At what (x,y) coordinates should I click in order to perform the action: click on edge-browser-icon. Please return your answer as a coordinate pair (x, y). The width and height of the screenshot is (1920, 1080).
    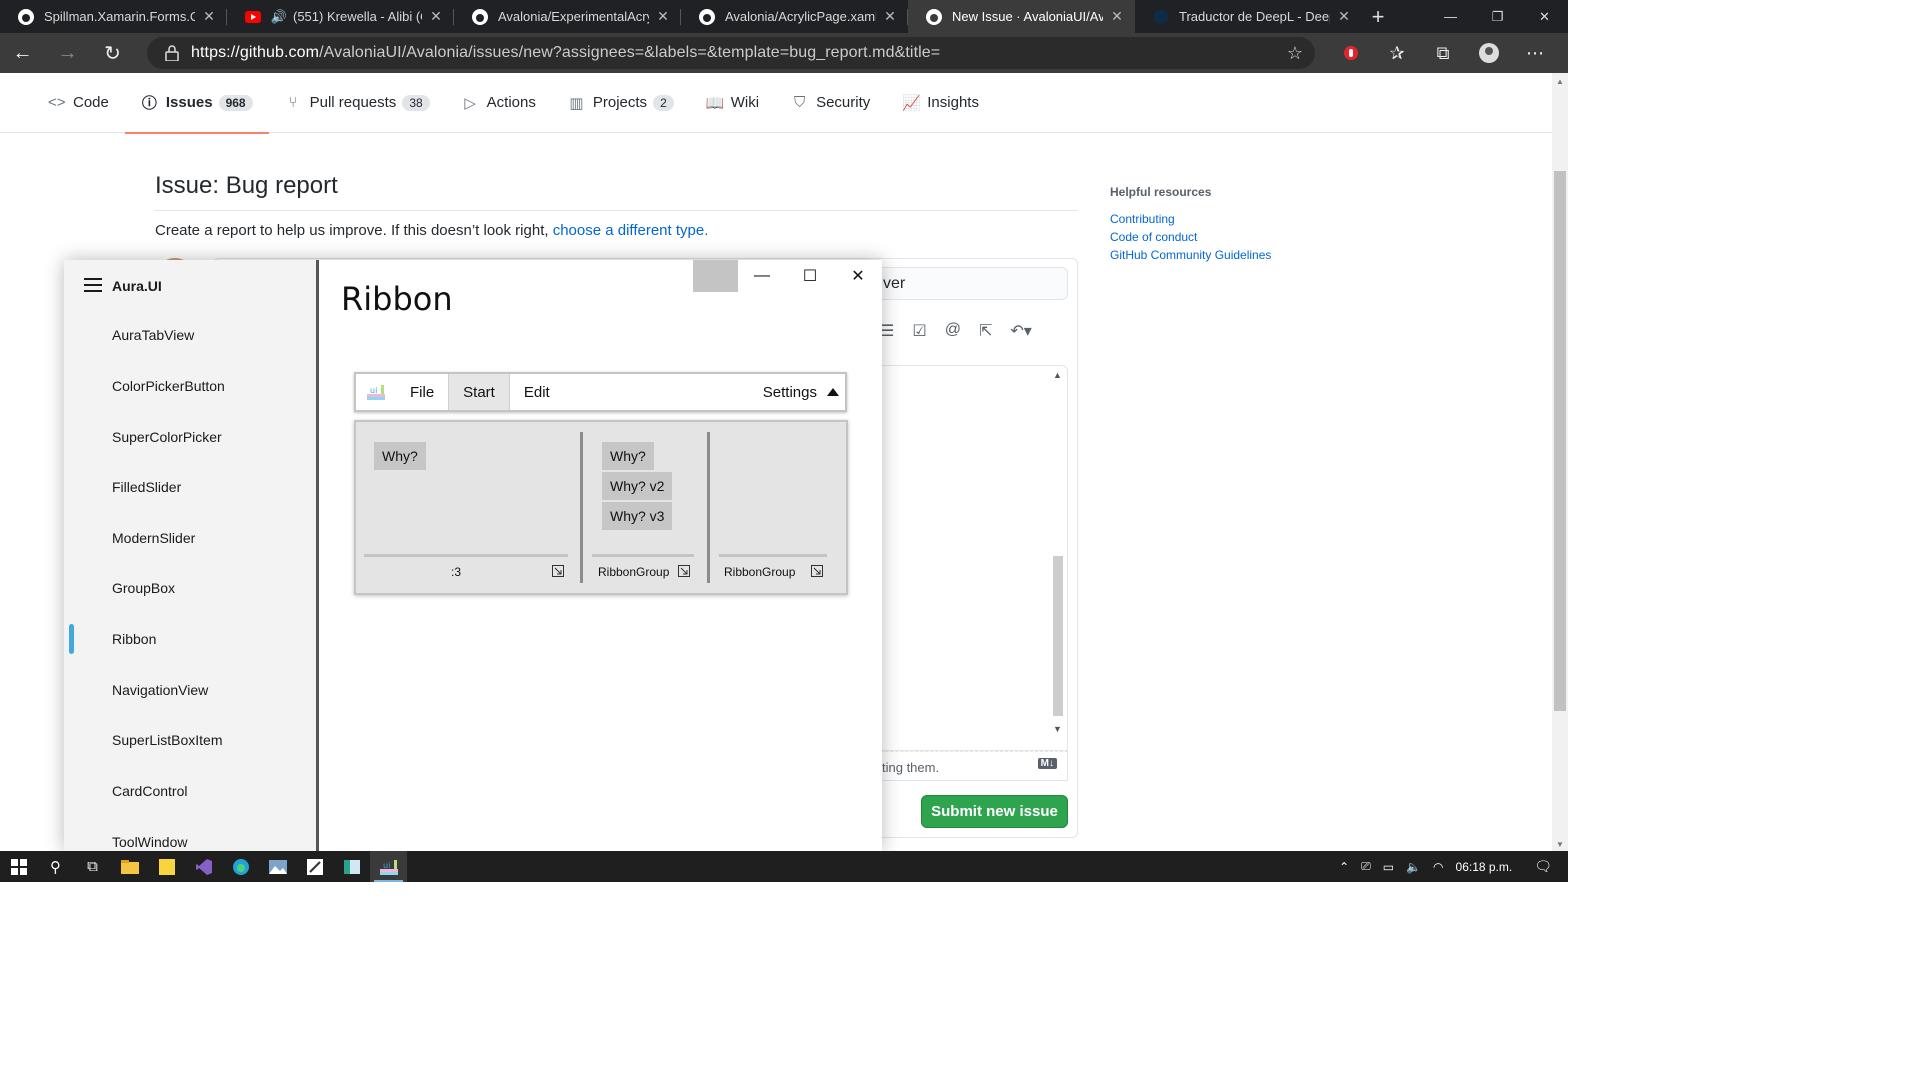
    Looking at the image, I should click on (240, 866).